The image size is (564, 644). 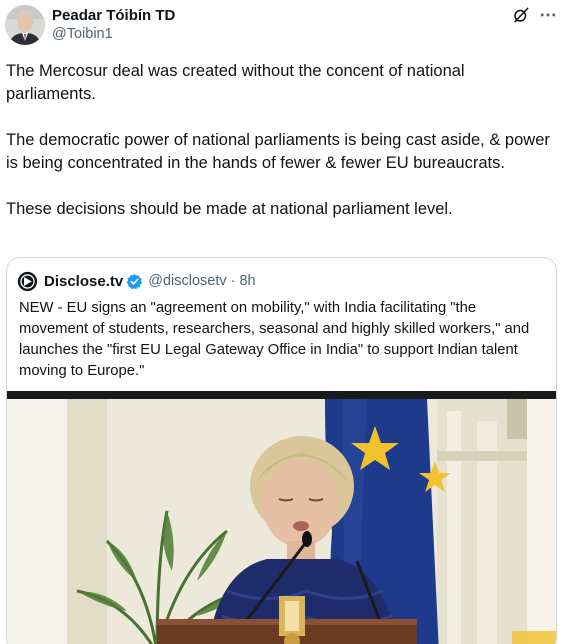 What do you see at coordinates (27, 281) in the screenshot?
I see `disclosetv-logo-icon` at bounding box center [27, 281].